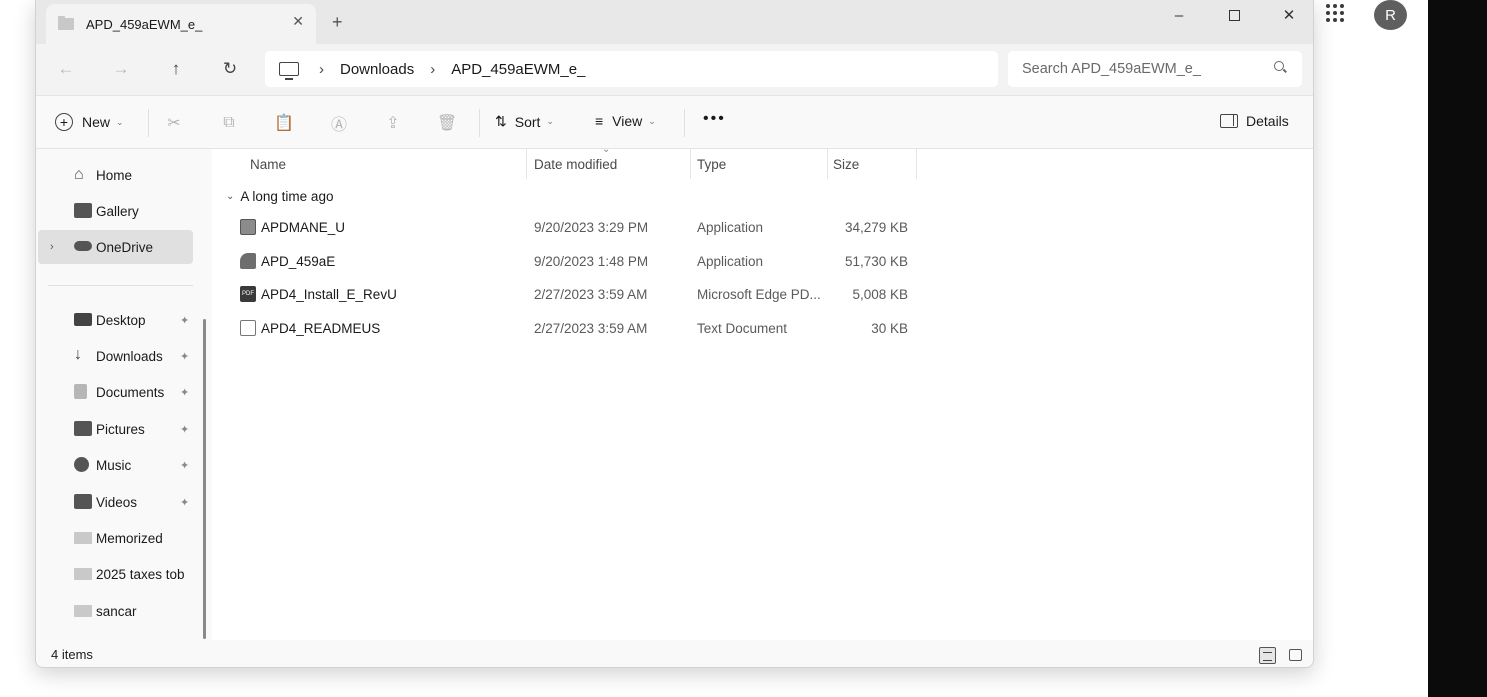 Image resolution: width=1487 pixels, height=697 pixels. I want to click on more-options-button: •••, so click(714, 119).